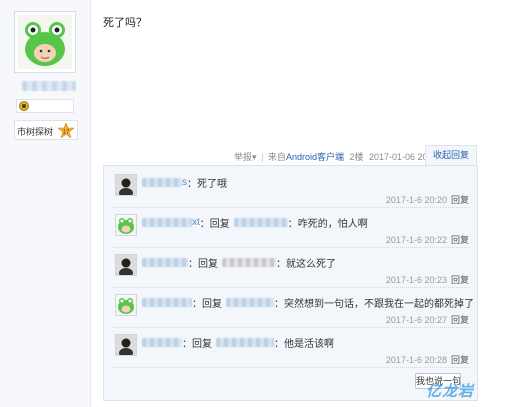  What do you see at coordinates (291, 188) in the screenshot?
I see `reply-item: s：死了哦 2017-1-6 20:20 回复` at bounding box center [291, 188].